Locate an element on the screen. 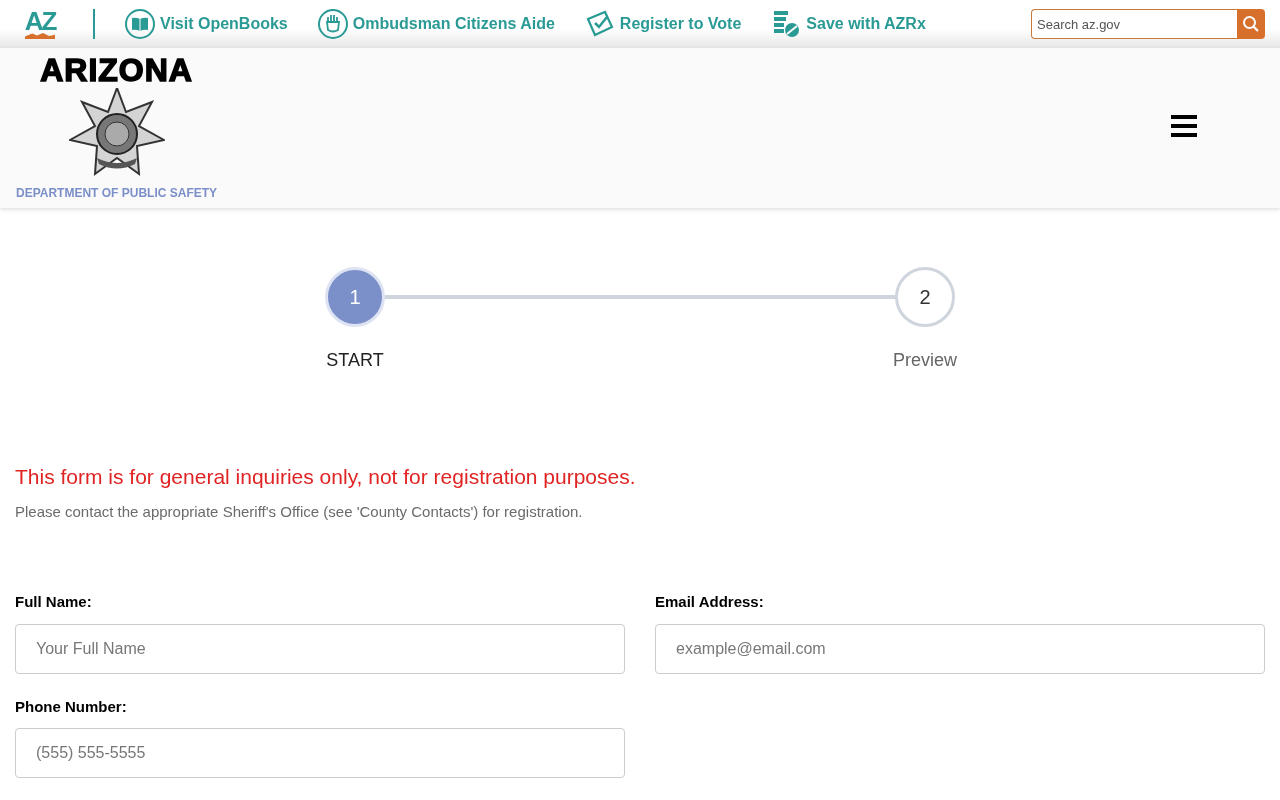 The width and height of the screenshot is (1280, 800). search-icon is located at coordinates (1251, 24).